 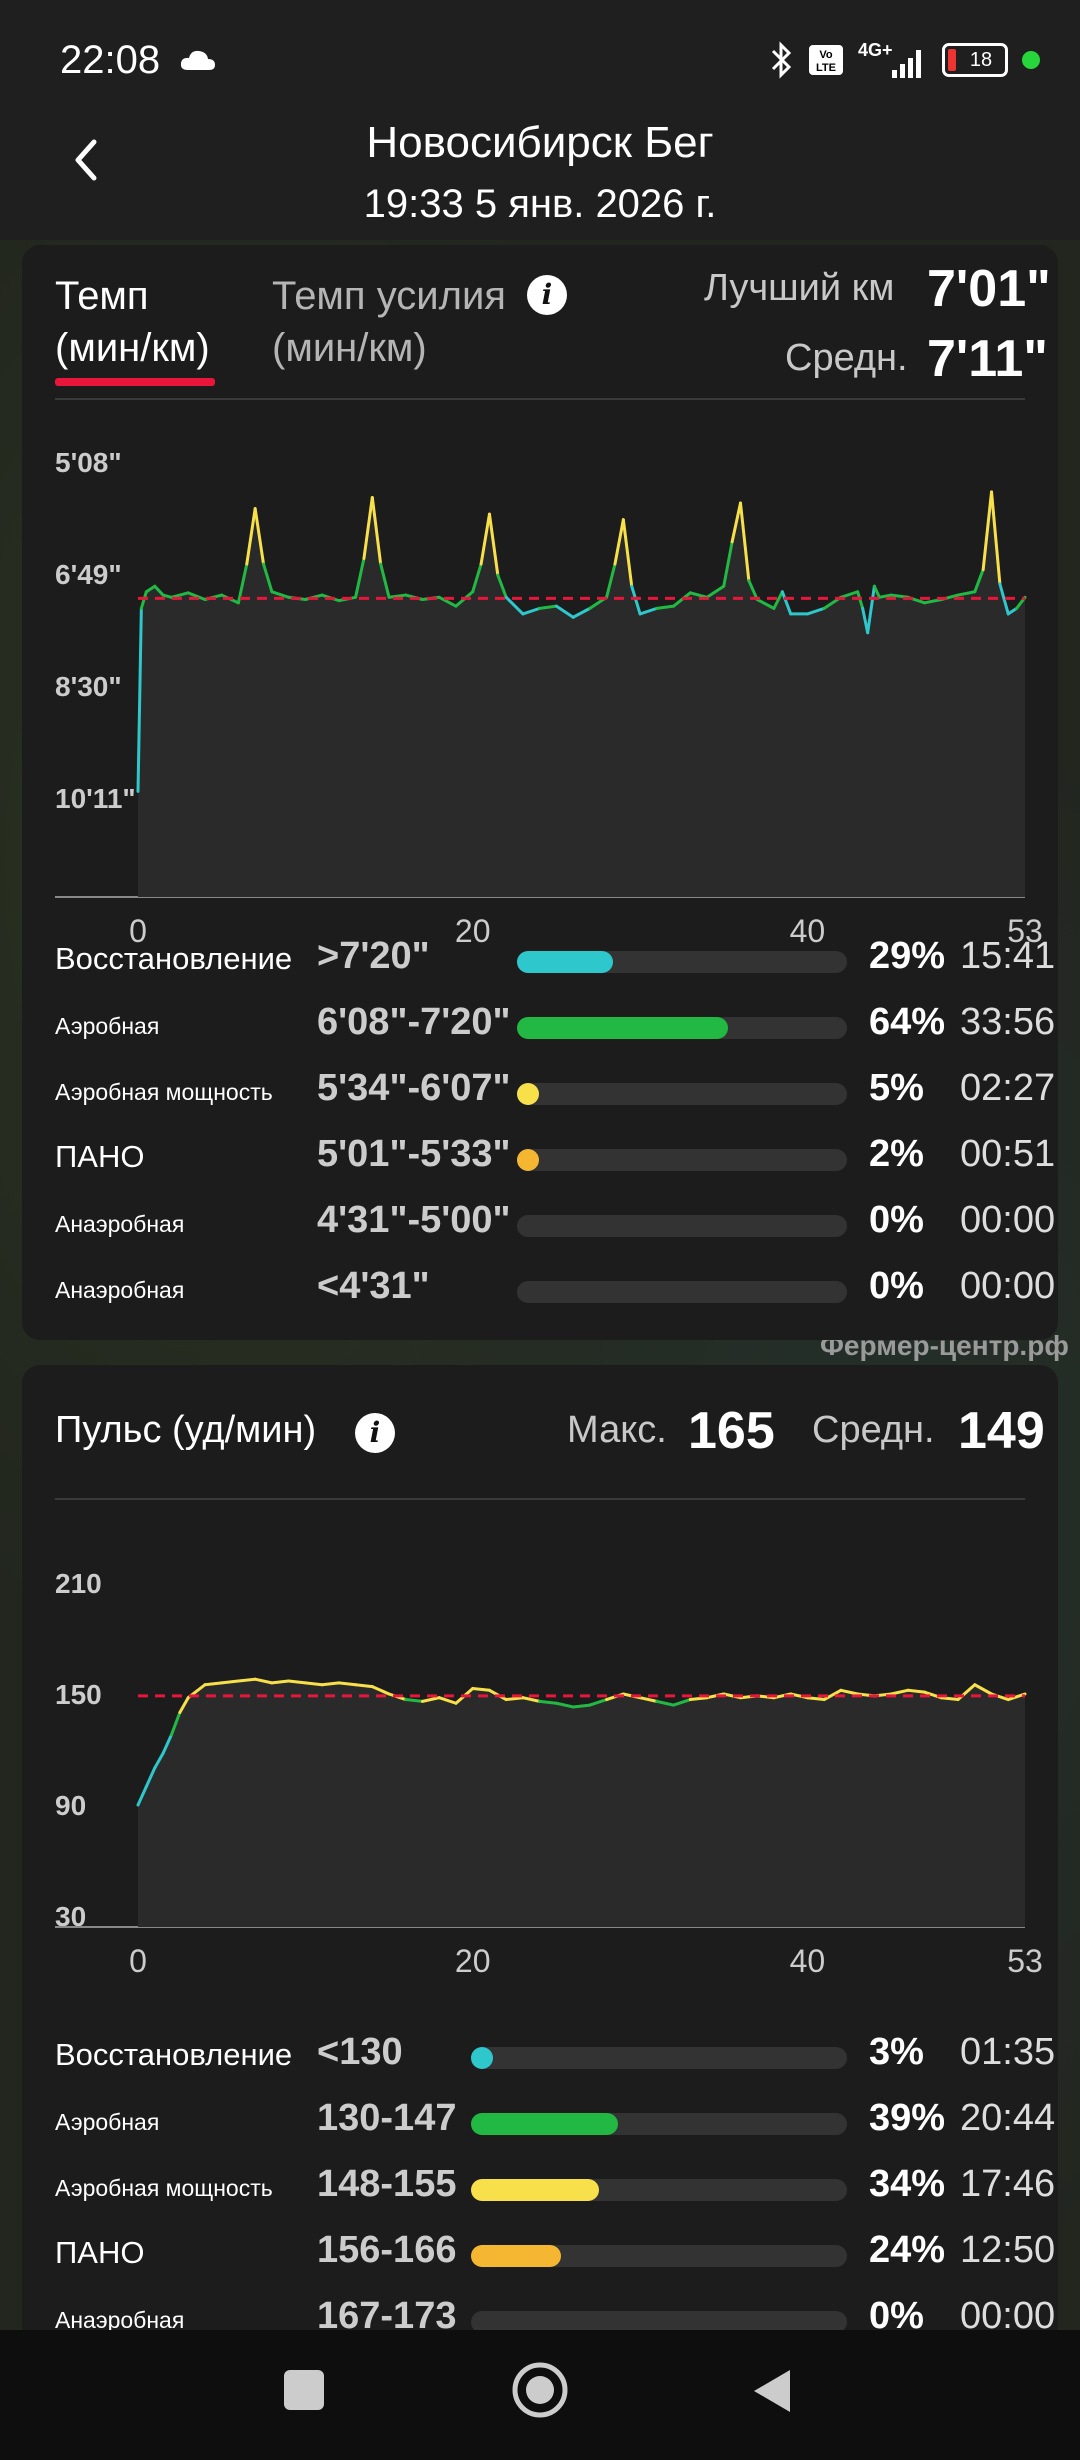 I want to click on zone-duration: 20:44, so click(x=1008, y=2118).